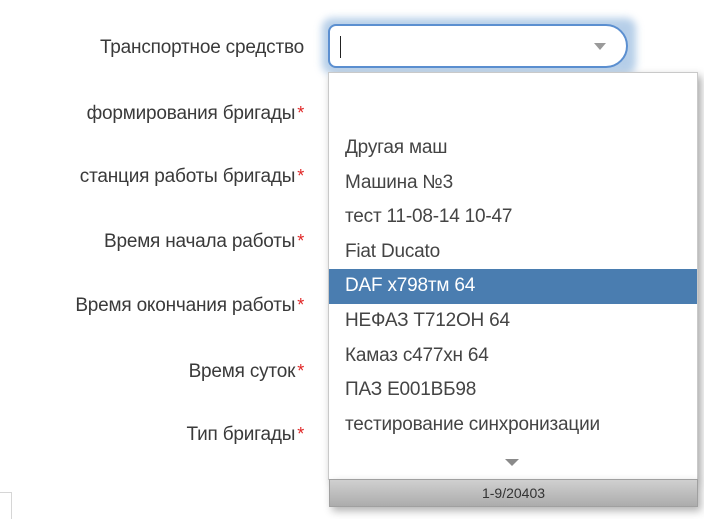  I want to click on field-label-vehicle: Транспортное средство, so click(202, 48).